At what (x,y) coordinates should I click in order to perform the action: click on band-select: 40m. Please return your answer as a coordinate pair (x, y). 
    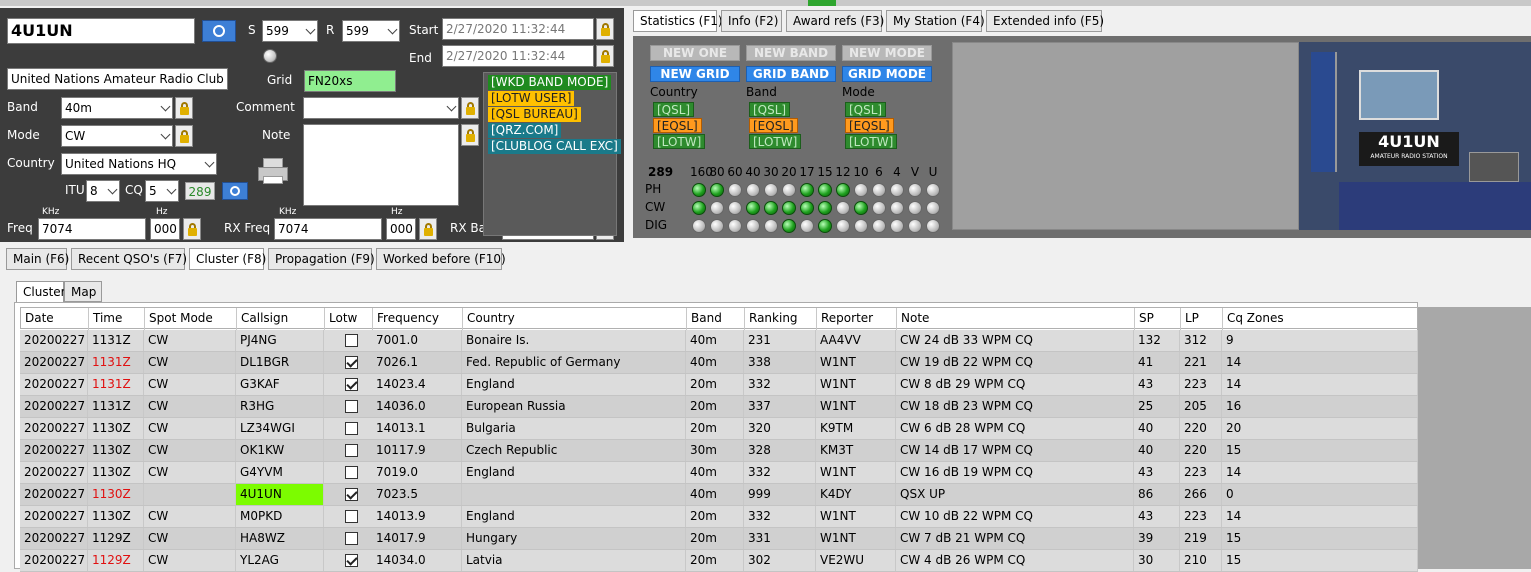
    Looking at the image, I should click on (117, 108).